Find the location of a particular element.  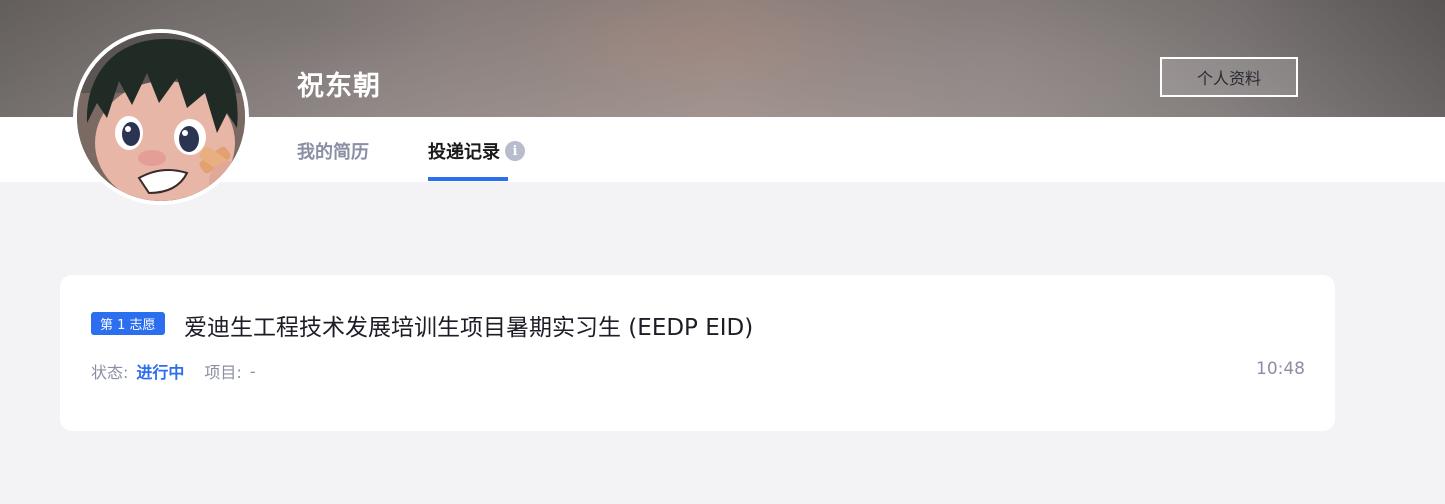

tab-my-resume-label: 我的简历 is located at coordinates (333, 152).